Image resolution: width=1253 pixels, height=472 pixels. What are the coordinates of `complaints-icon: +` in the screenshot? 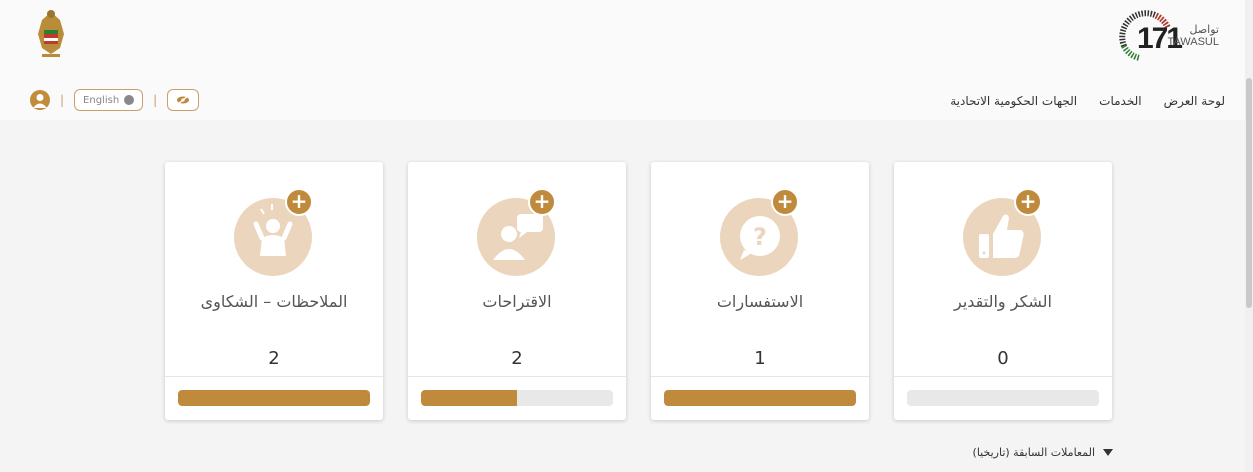 It's located at (274, 232).